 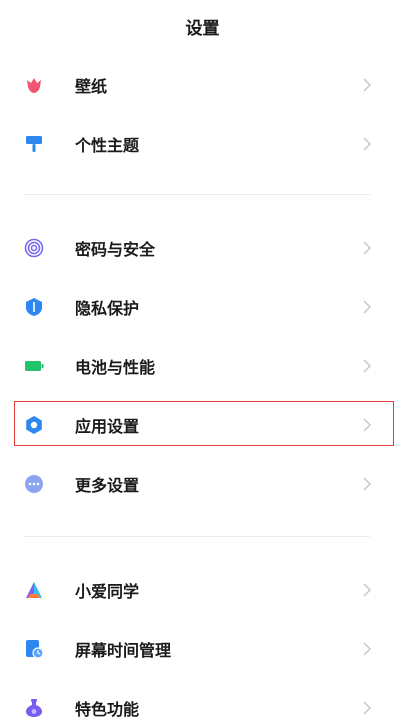 What do you see at coordinates (34, 425) in the screenshot?
I see `gear-icon` at bounding box center [34, 425].